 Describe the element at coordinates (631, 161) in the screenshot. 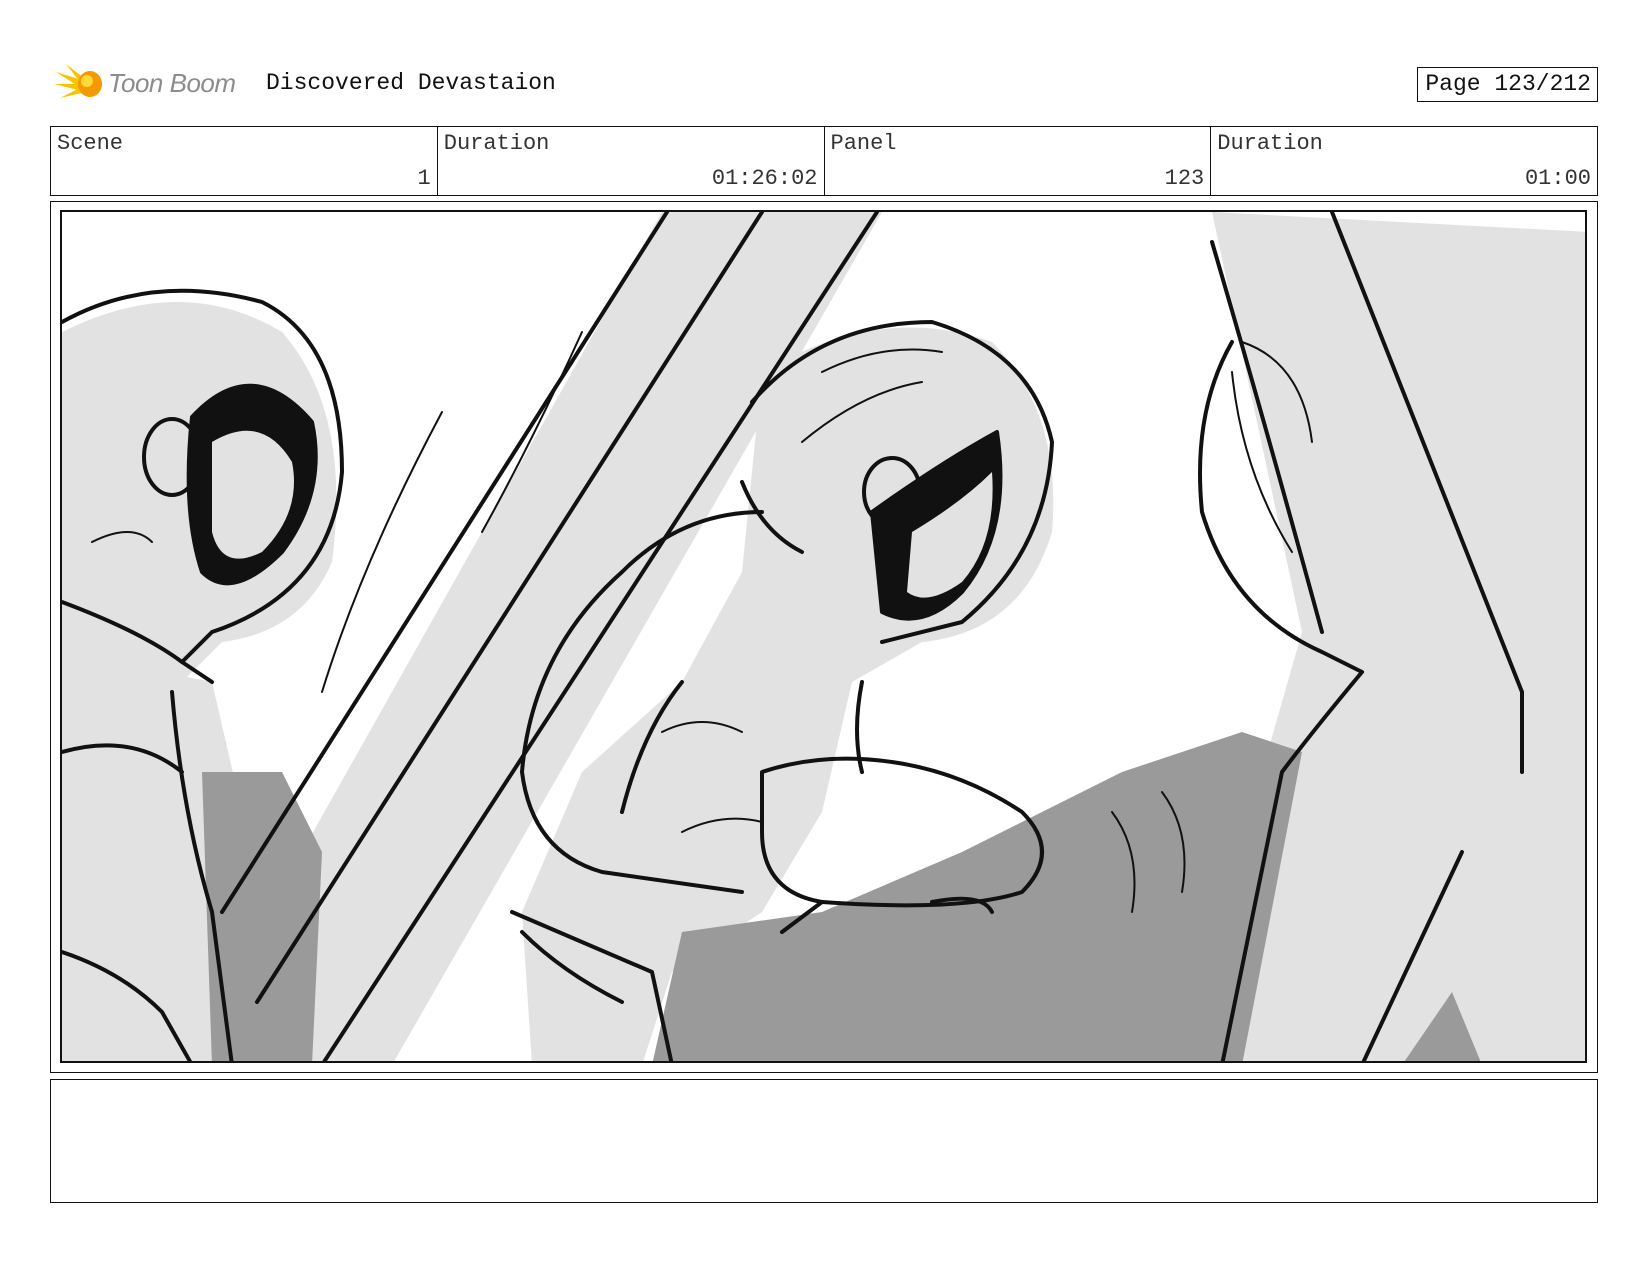

I see `scene-duration-cell: Duration 01:26:02` at that location.